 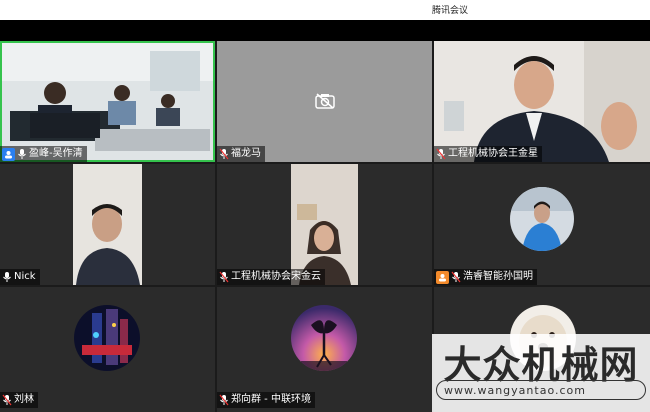 I want to click on participant-tile: 工程机械协会王金星, so click(x=542, y=101).